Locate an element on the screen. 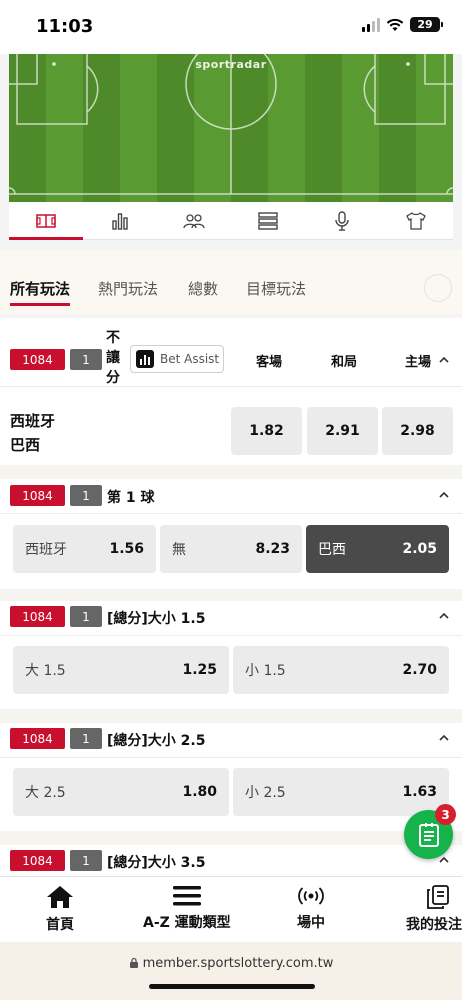 Image resolution: width=462 pixels, height=1000 pixels. tab-team is located at coordinates (416, 220).